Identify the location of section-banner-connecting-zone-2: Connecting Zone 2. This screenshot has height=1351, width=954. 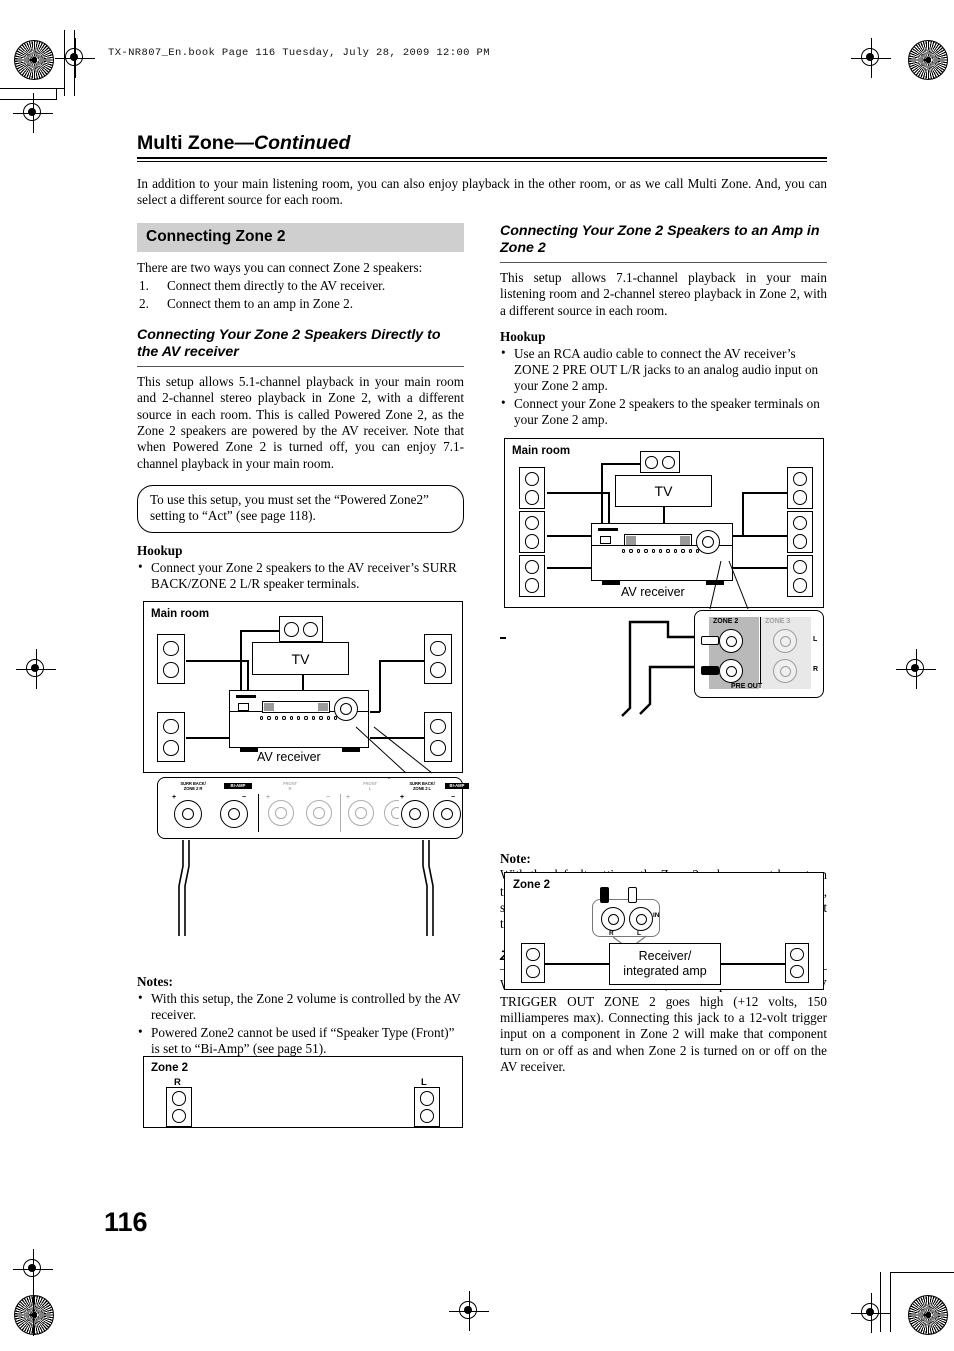
(300, 237).